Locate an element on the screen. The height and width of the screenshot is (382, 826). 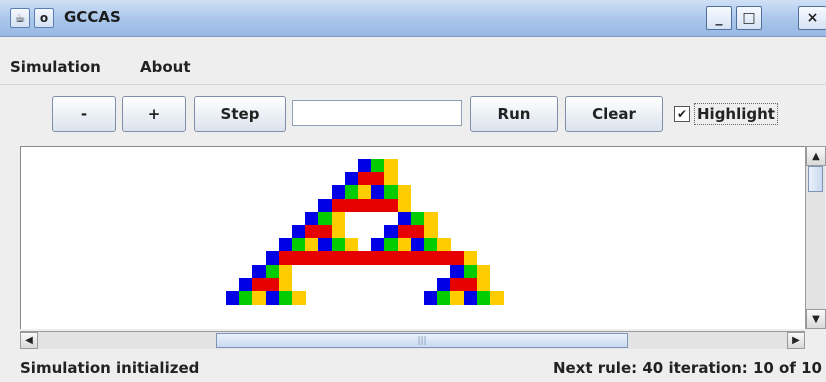
menu-simulation: Simulation is located at coordinates (55, 67).